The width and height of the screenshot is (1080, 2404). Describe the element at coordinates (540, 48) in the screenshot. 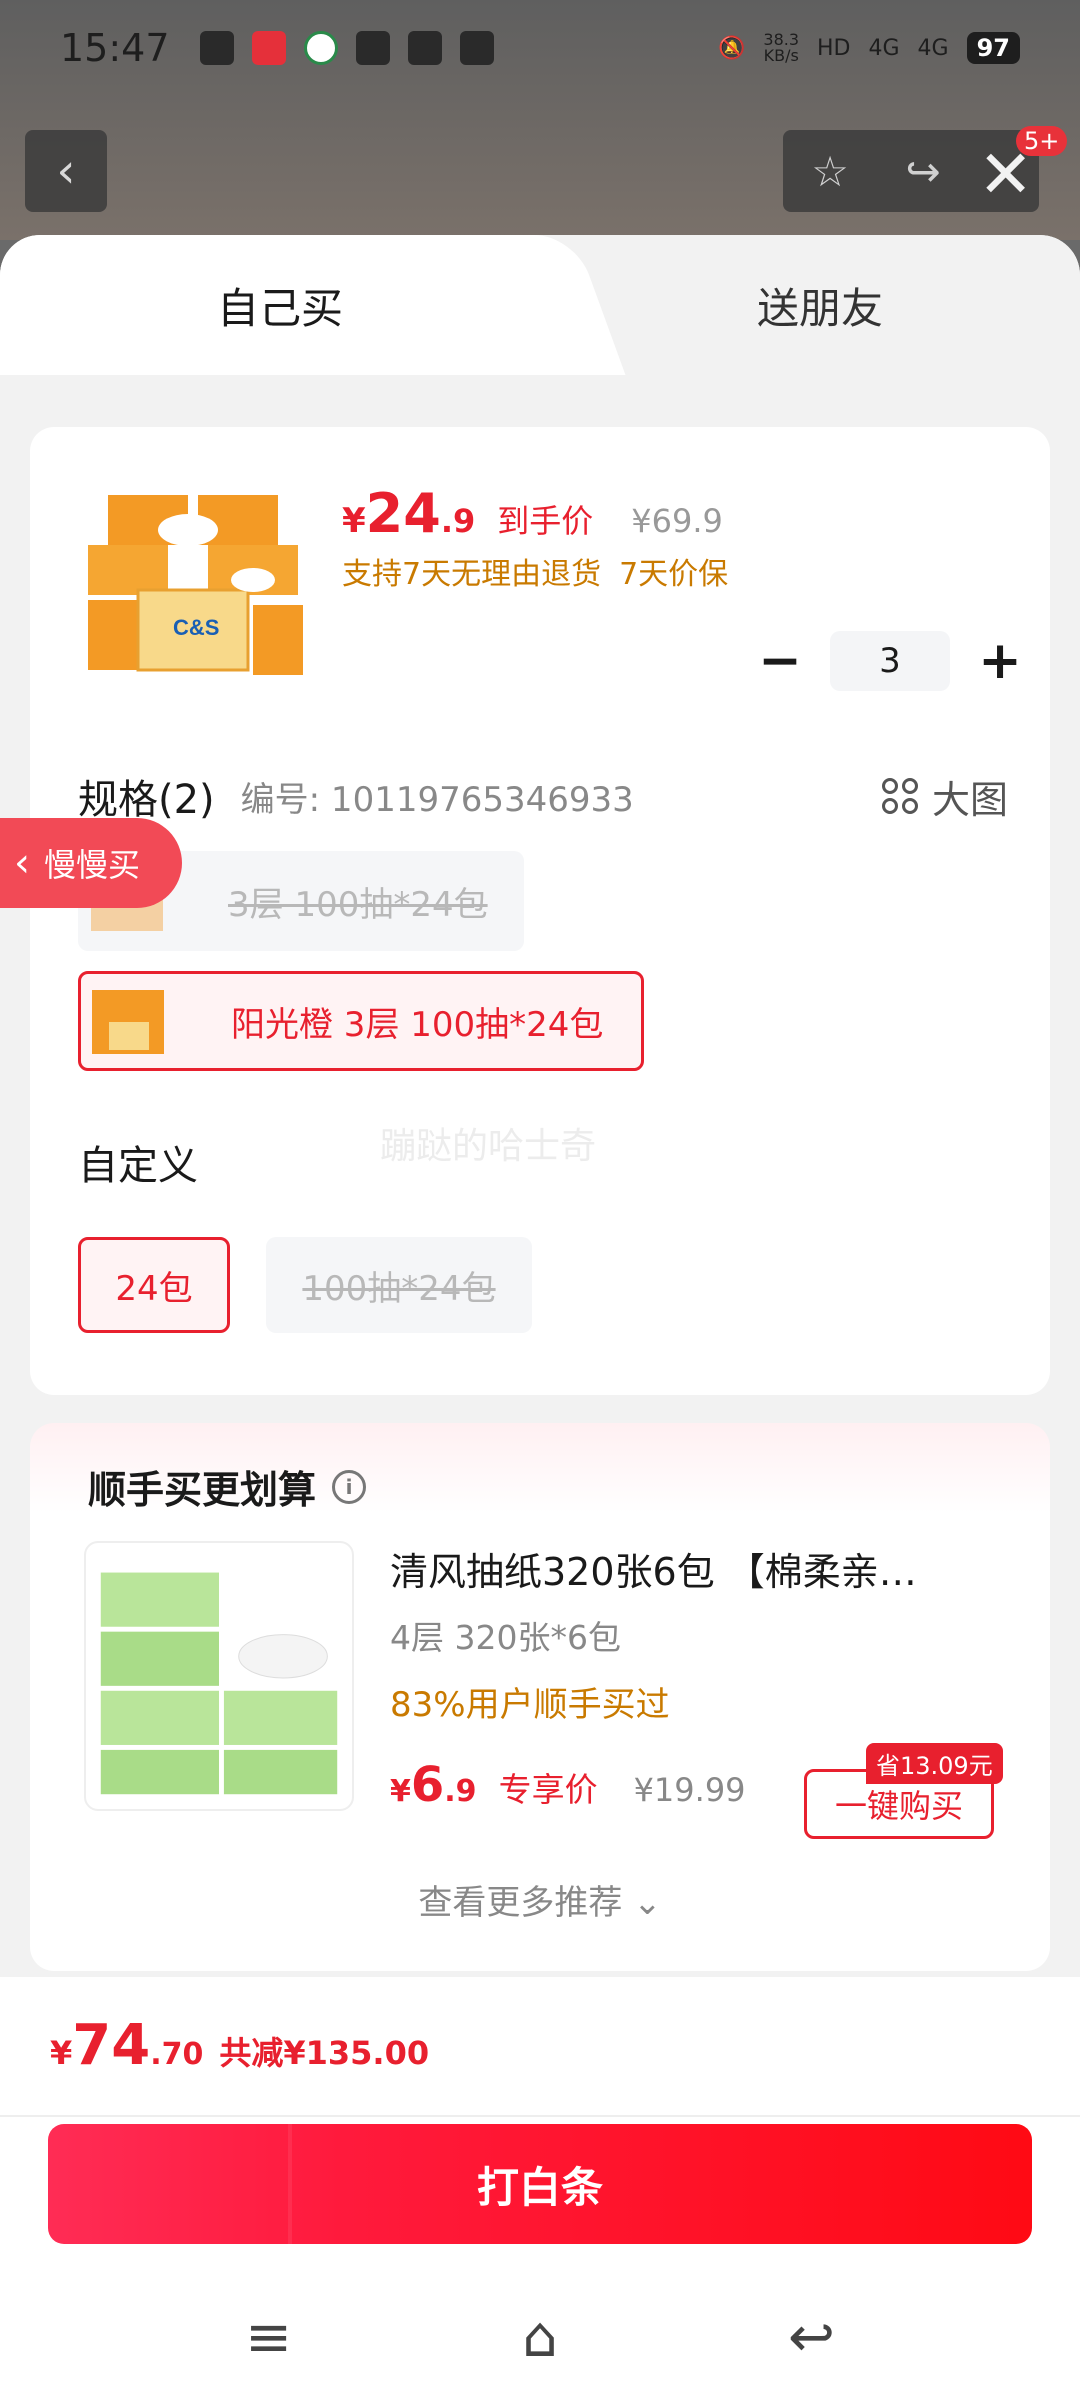

I see `status-bar: 15:47 🔕 38.3 KB/s HD 4G 4G 97` at that location.